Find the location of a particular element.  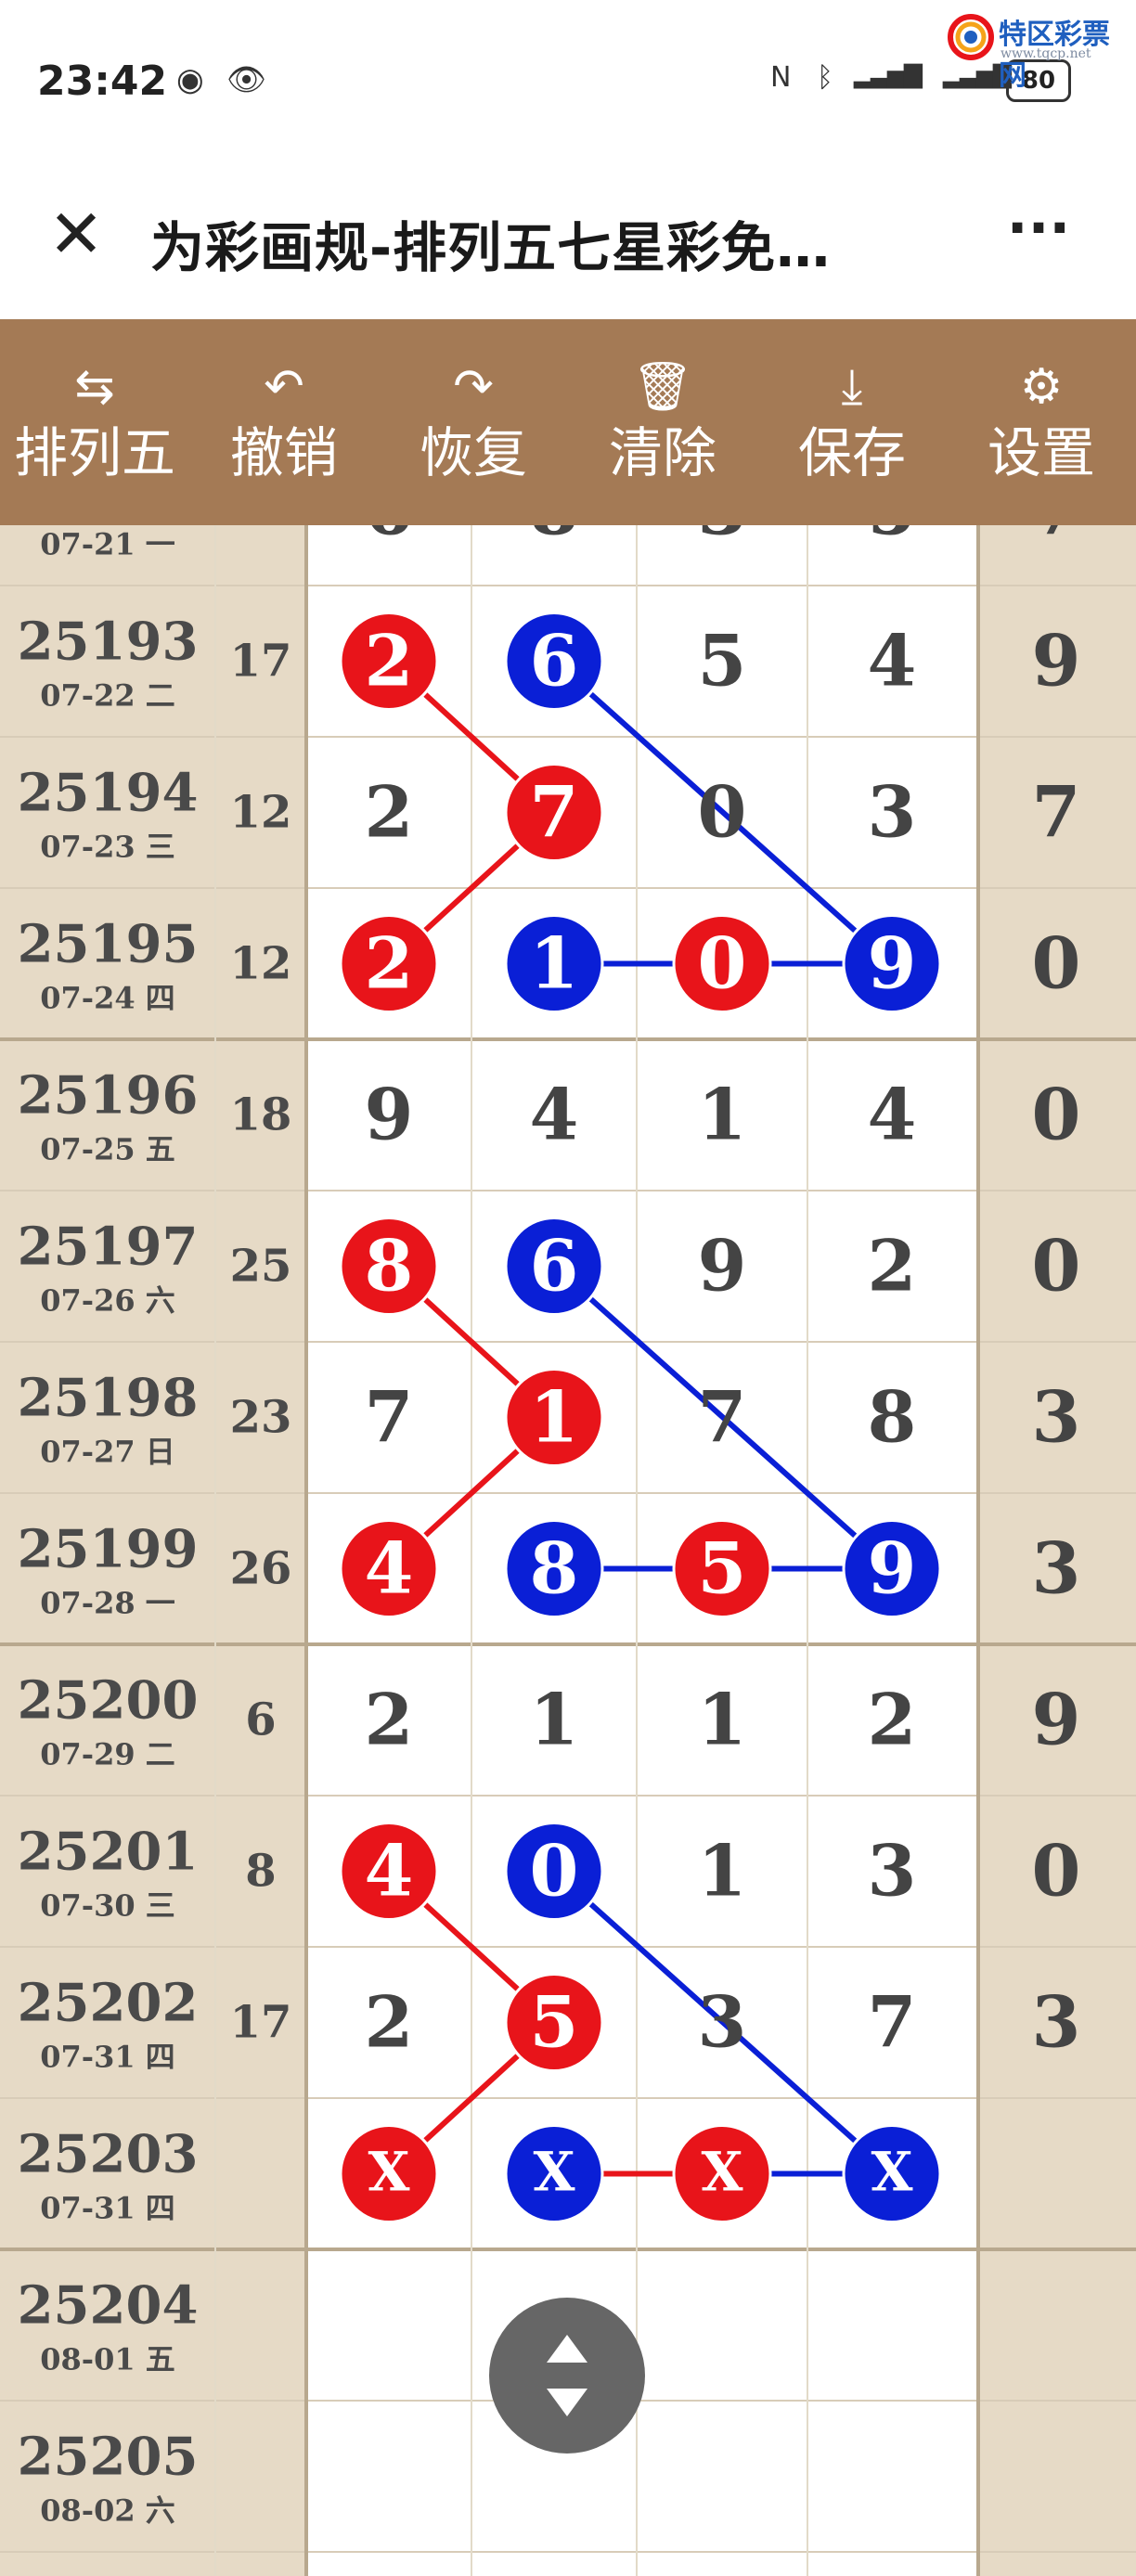

scroll-toggle-button is located at coordinates (567, 2376).